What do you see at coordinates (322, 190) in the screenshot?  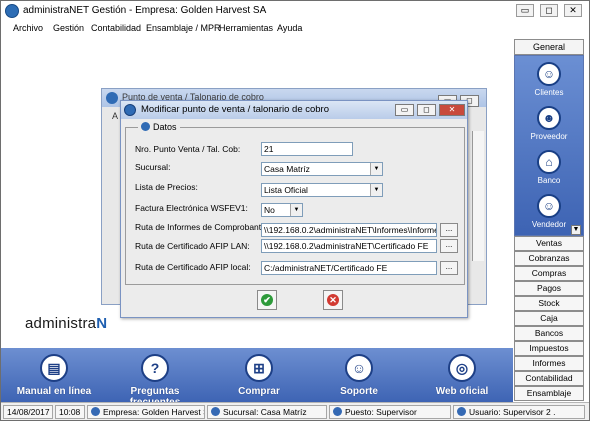 I see `lista-select: Lista Oficial ▼` at bounding box center [322, 190].